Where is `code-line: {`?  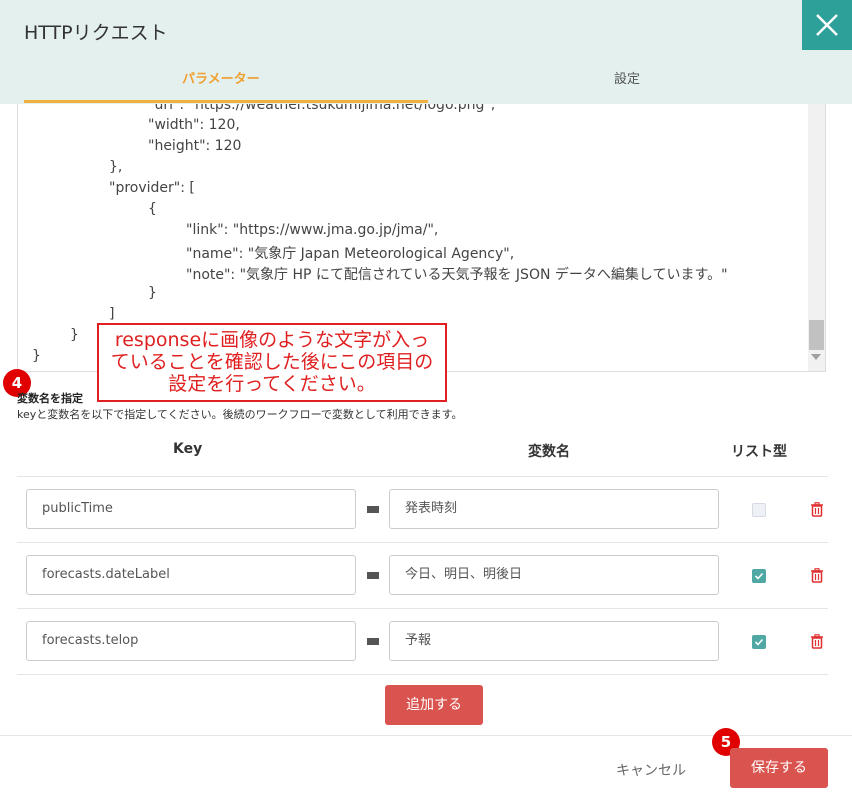 code-line: { is located at coordinates (152, 209).